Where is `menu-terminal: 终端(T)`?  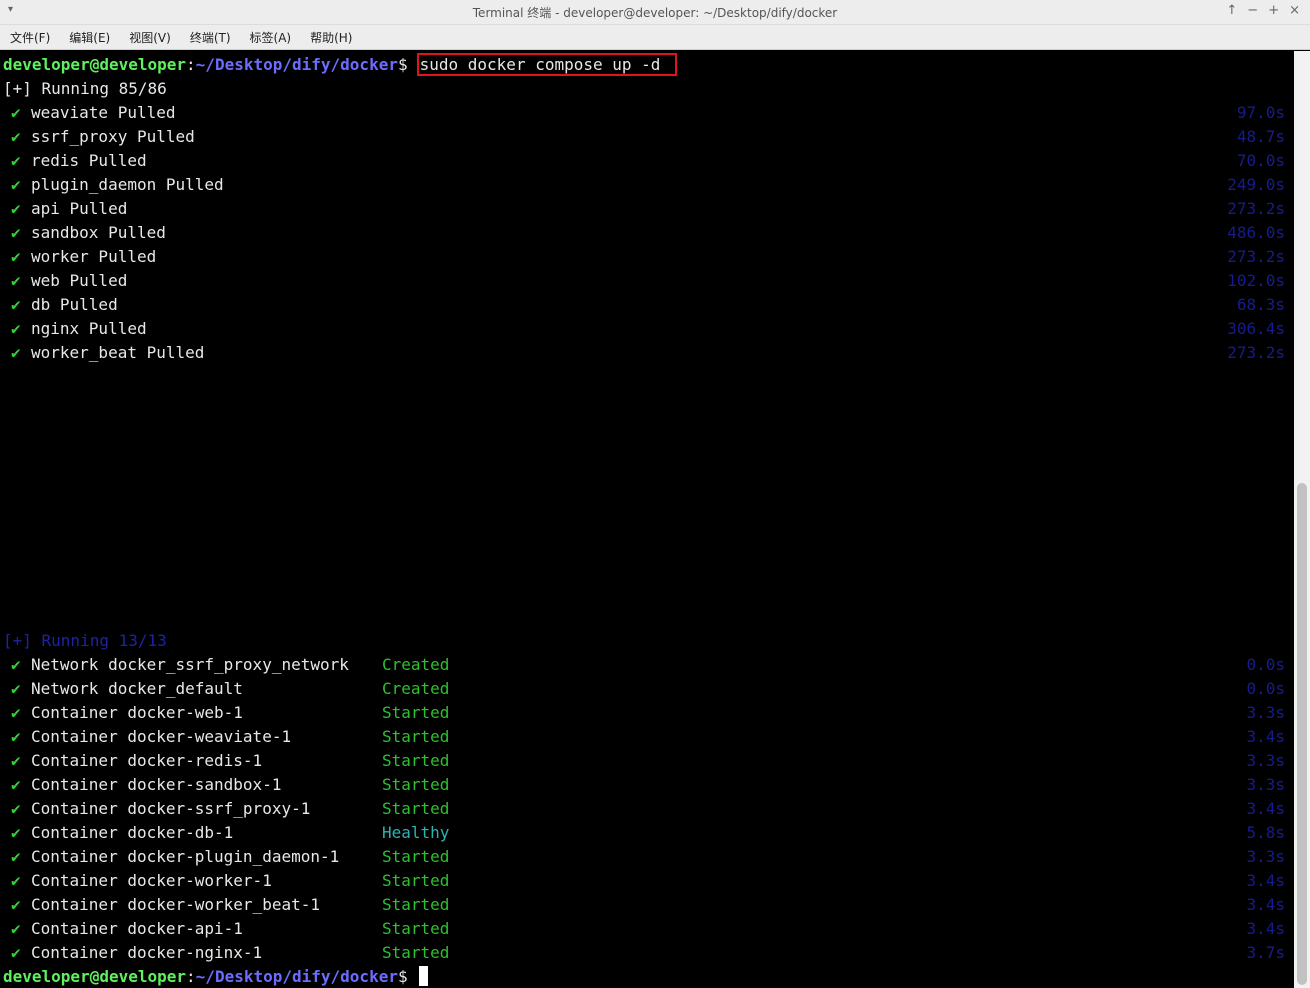
menu-terminal: 终端(T) is located at coordinates (210, 37).